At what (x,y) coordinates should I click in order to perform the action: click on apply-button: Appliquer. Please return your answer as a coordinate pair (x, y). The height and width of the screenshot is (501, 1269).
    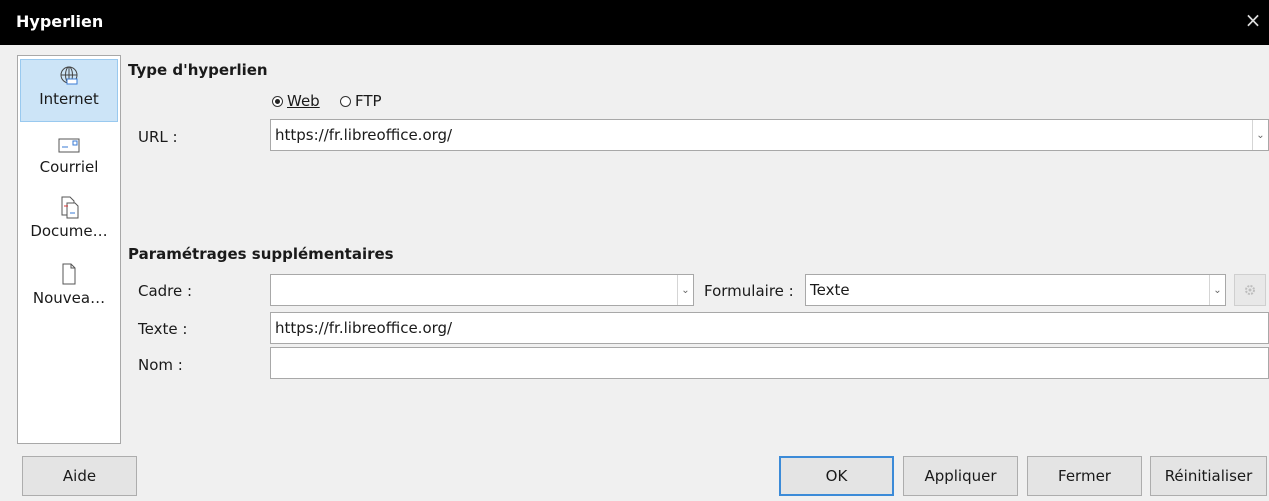
    Looking at the image, I should click on (960, 476).